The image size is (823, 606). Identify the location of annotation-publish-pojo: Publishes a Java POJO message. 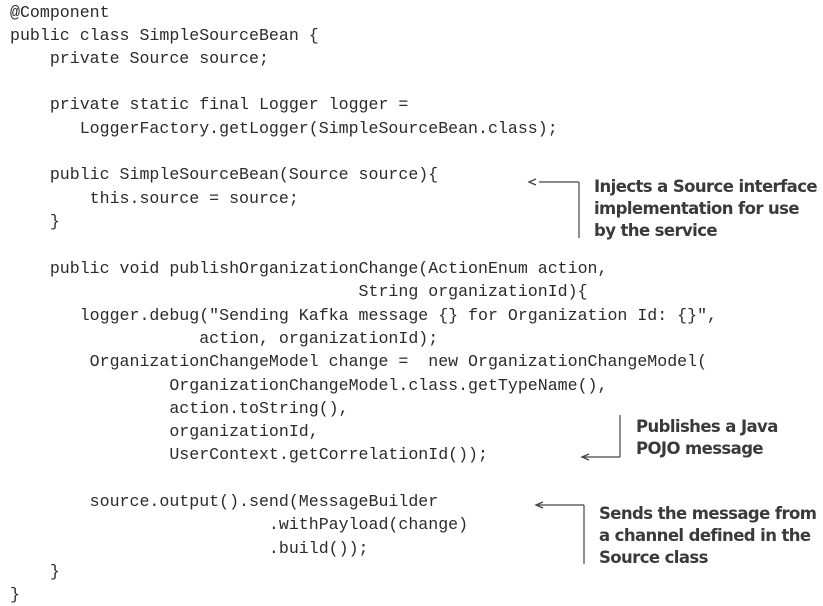
(707, 438).